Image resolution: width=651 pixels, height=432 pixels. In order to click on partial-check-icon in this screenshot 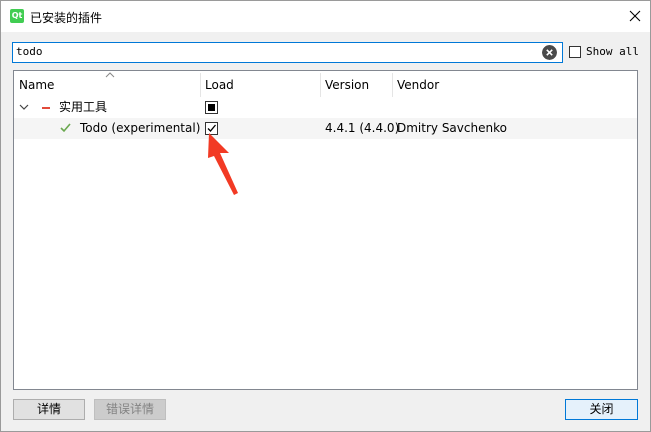, I will do `click(211, 107)`.